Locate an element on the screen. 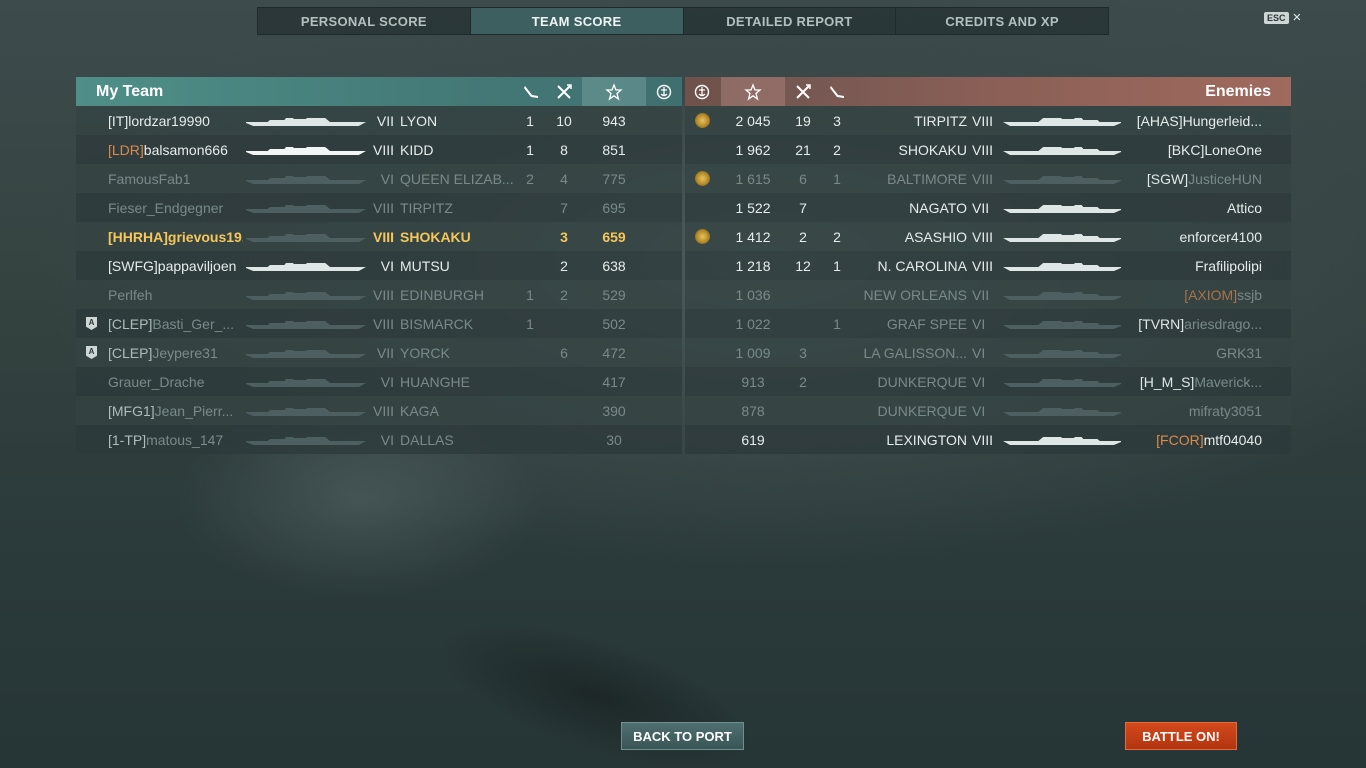 The width and height of the screenshot is (1366, 768). player-name: enforcer4100 is located at coordinates (1193, 237).